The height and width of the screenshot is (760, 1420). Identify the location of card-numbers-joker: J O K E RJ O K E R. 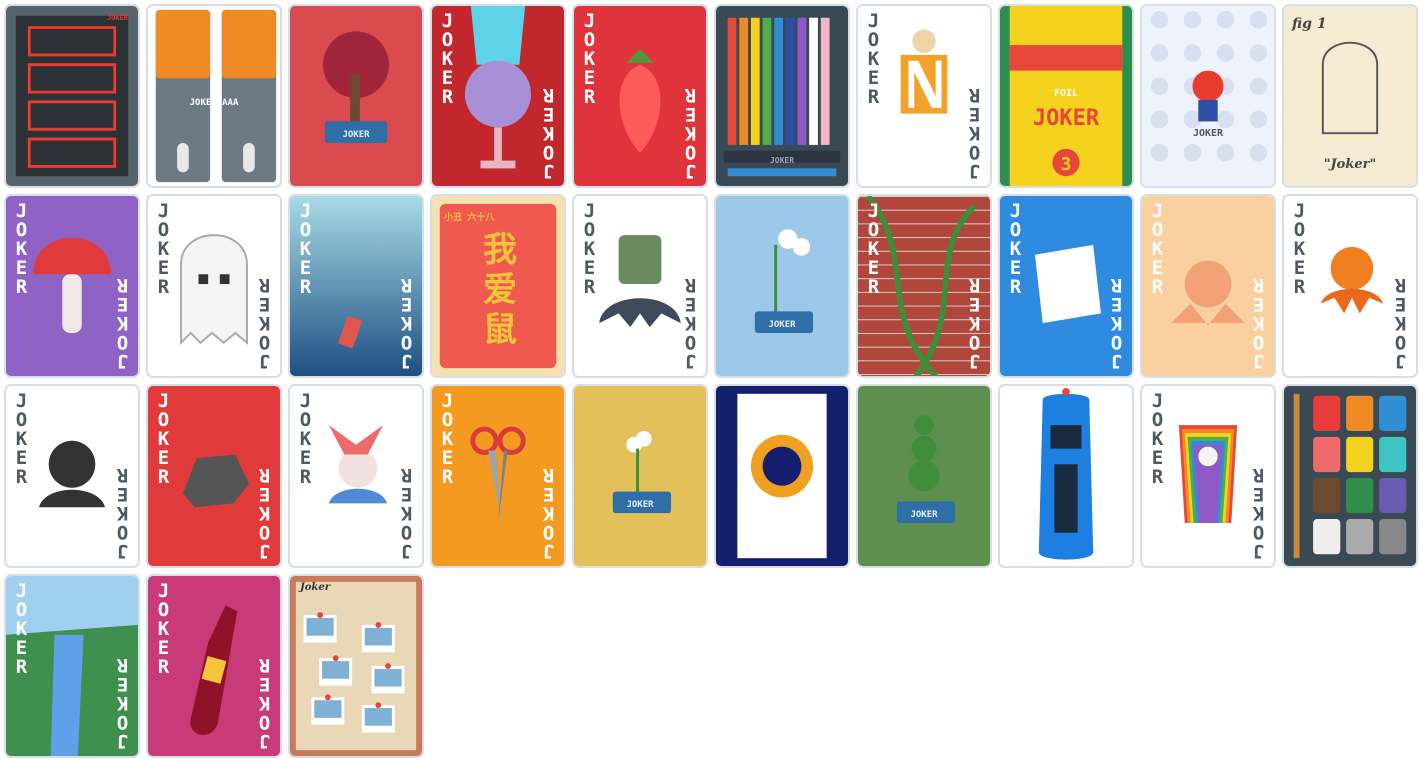
(924, 96).